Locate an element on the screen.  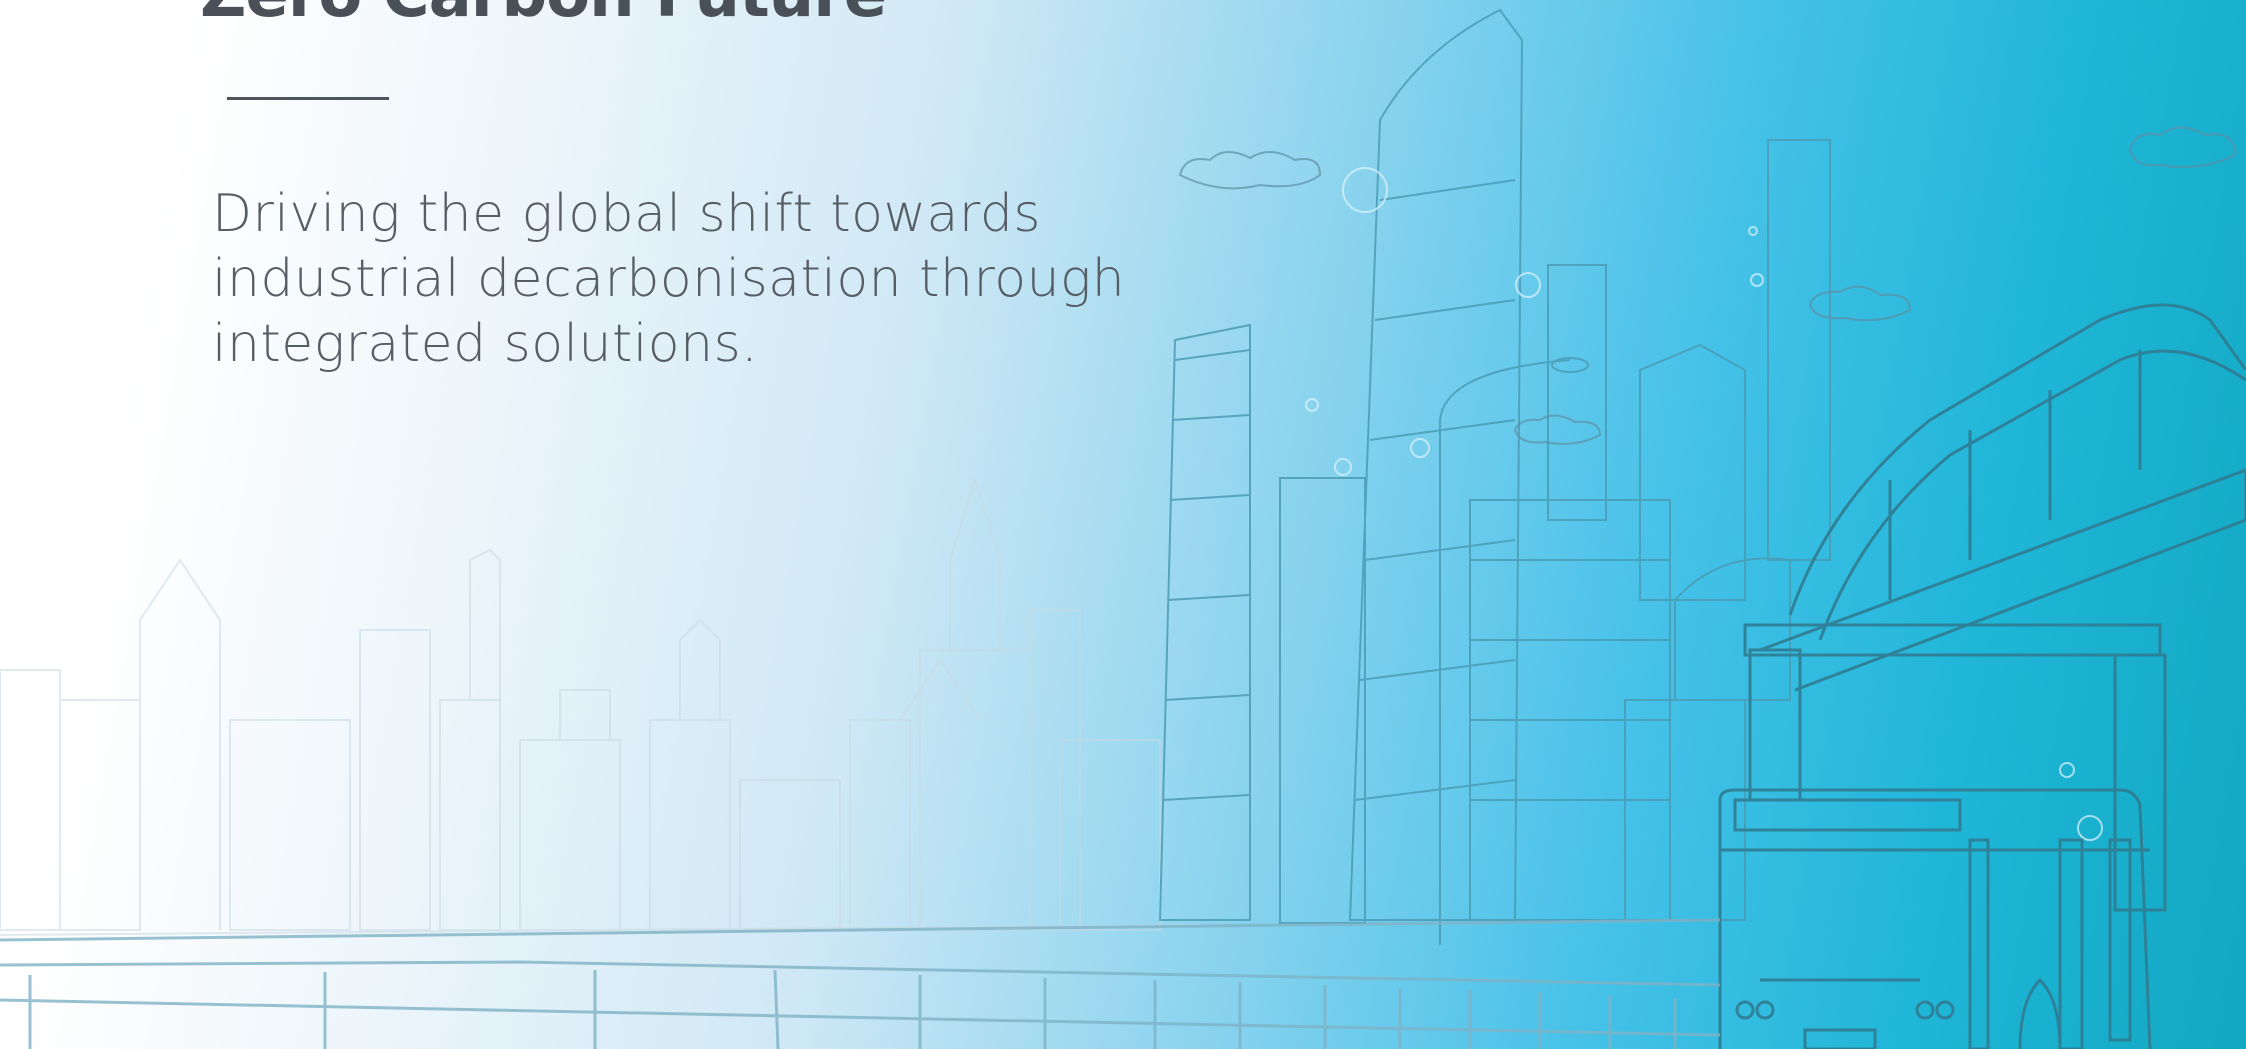
clouds is located at coordinates (1707, 285).